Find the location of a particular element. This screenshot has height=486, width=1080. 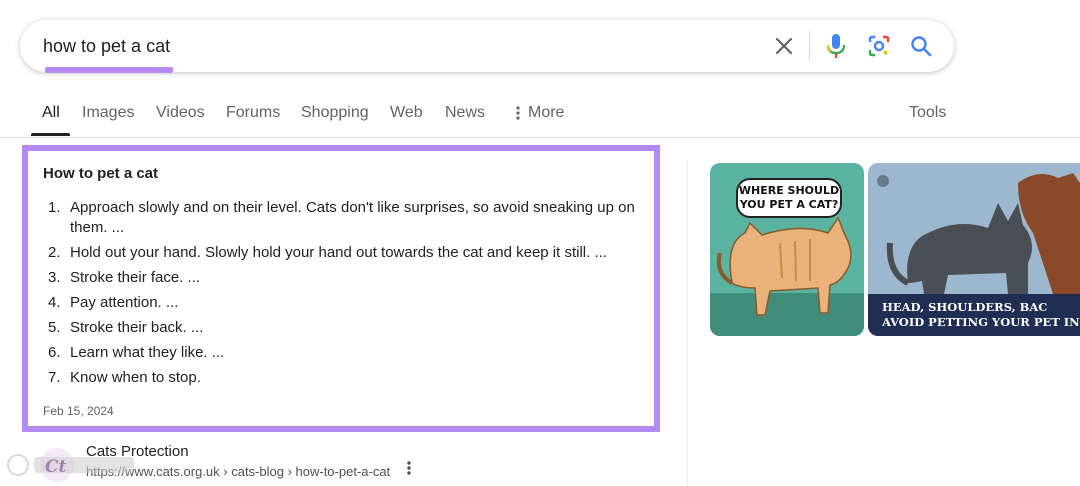

step-text: Know when to stop. is located at coordinates (135, 377).